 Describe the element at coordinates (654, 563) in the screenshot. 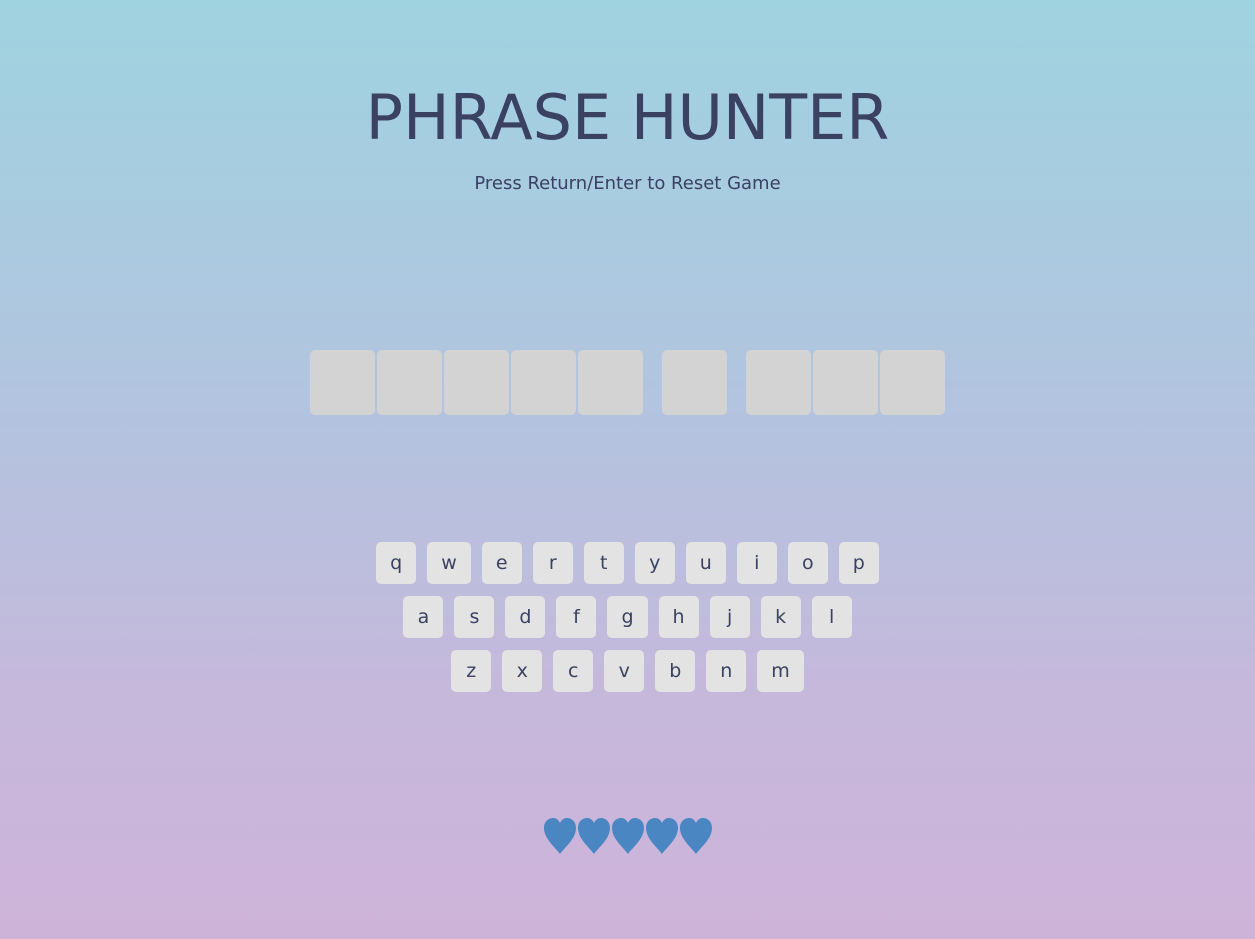

I see `key-y: y` at that location.